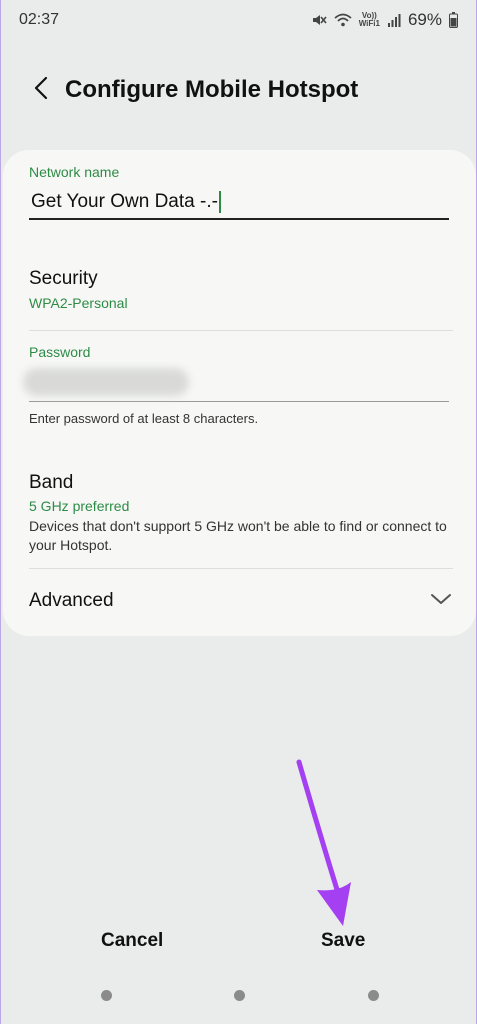 The width and height of the screenshot is (477, 1024). I want to click on network-name-input: Get Your Own Data -.-, so click(239, 203).